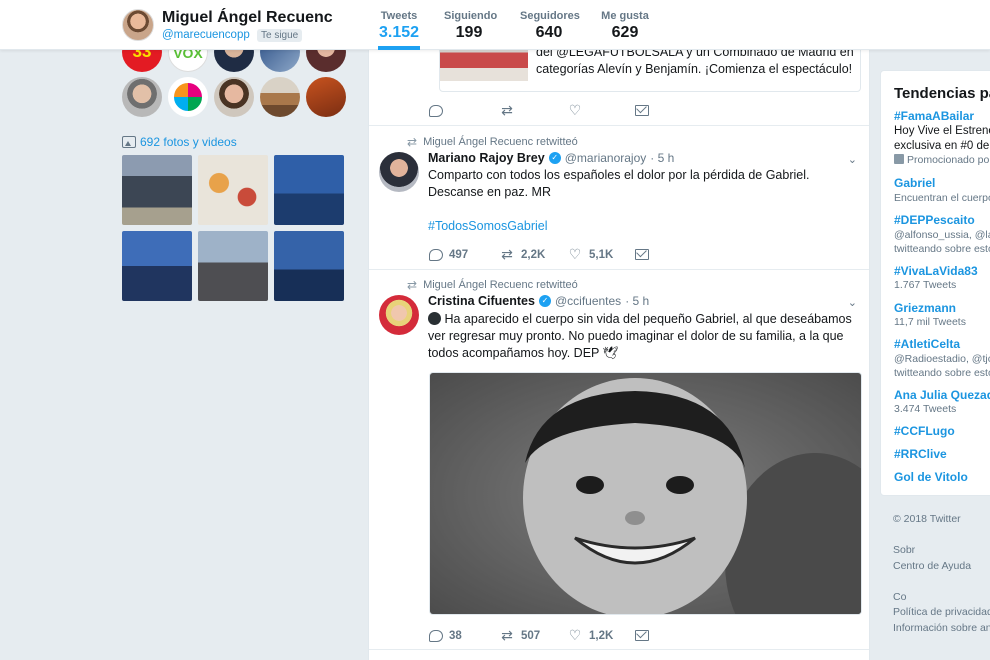  Describe the element at coordinates (481, 301) in the screenshot. I see `tweet-author-name: Cristina Cifuentes` at that location.